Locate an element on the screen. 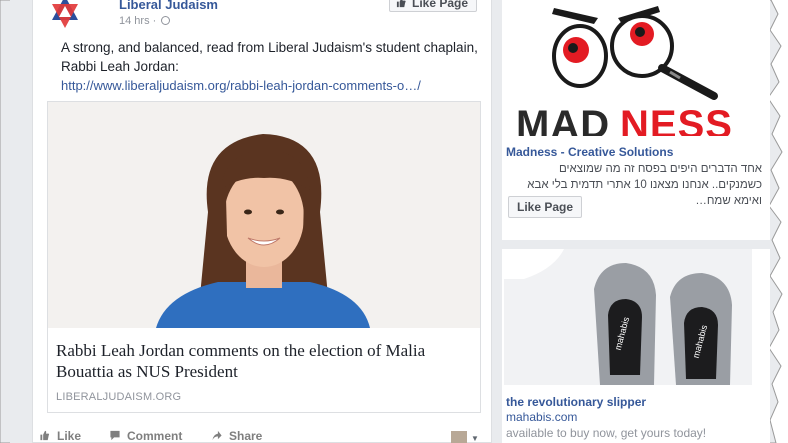 This screenshot has height=443, width=788. share-button: Share is located at coordinates (236, 436).